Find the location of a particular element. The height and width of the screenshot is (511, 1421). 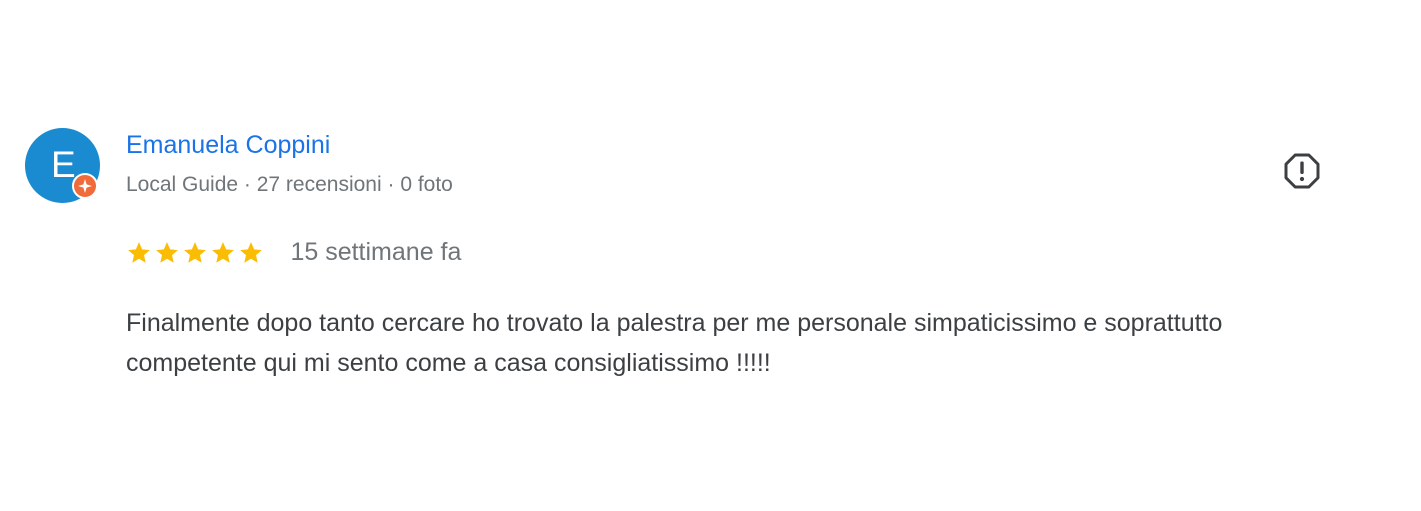

reviewer-name: Emanuela Coppini is located at coordinates (228, 145).